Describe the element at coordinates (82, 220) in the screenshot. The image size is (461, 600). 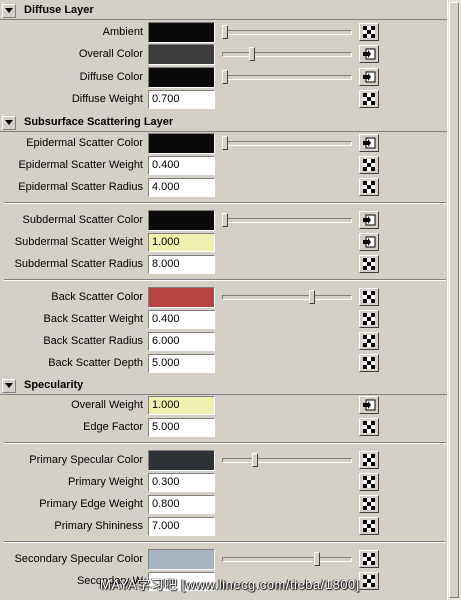
I see `attr-label: Subdermal Scatter Color` at that location.